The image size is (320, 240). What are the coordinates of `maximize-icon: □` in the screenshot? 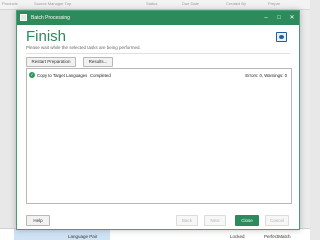 It's located at (279, 18).